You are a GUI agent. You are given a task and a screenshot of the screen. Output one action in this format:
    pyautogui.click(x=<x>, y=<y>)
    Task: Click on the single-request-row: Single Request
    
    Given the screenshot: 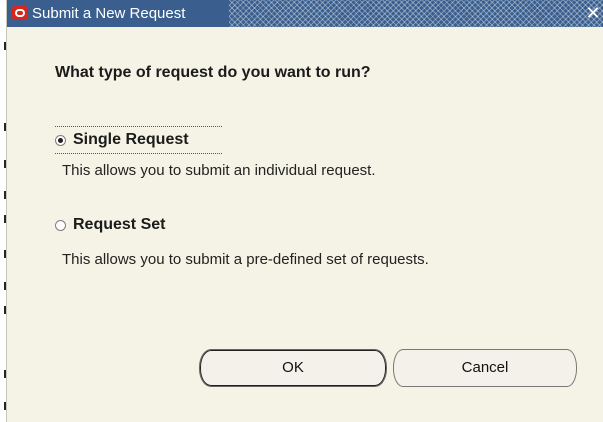 What is the action you would take?
    pyautogui.click(x=138, y=140)
    